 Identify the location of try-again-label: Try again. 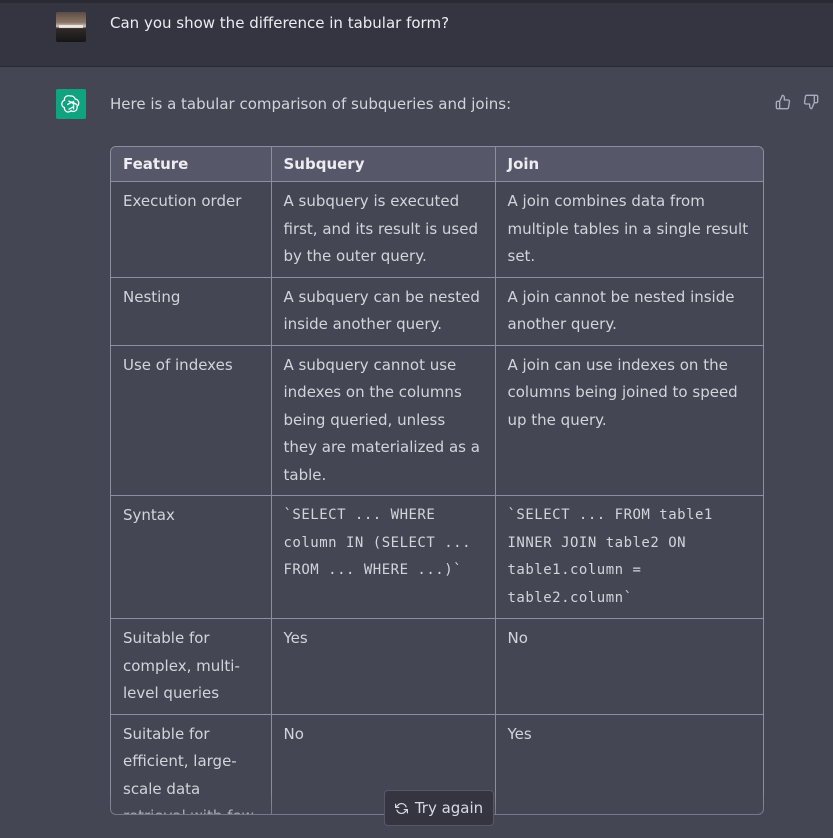
(449, 808).